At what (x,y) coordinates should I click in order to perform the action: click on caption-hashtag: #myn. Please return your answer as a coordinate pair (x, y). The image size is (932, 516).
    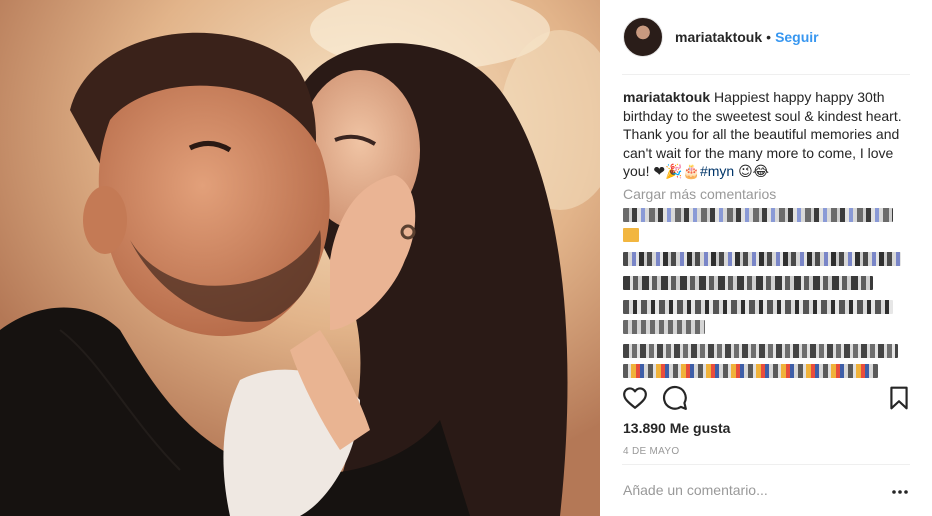
    Looking at the image, I should click on (717, 171).